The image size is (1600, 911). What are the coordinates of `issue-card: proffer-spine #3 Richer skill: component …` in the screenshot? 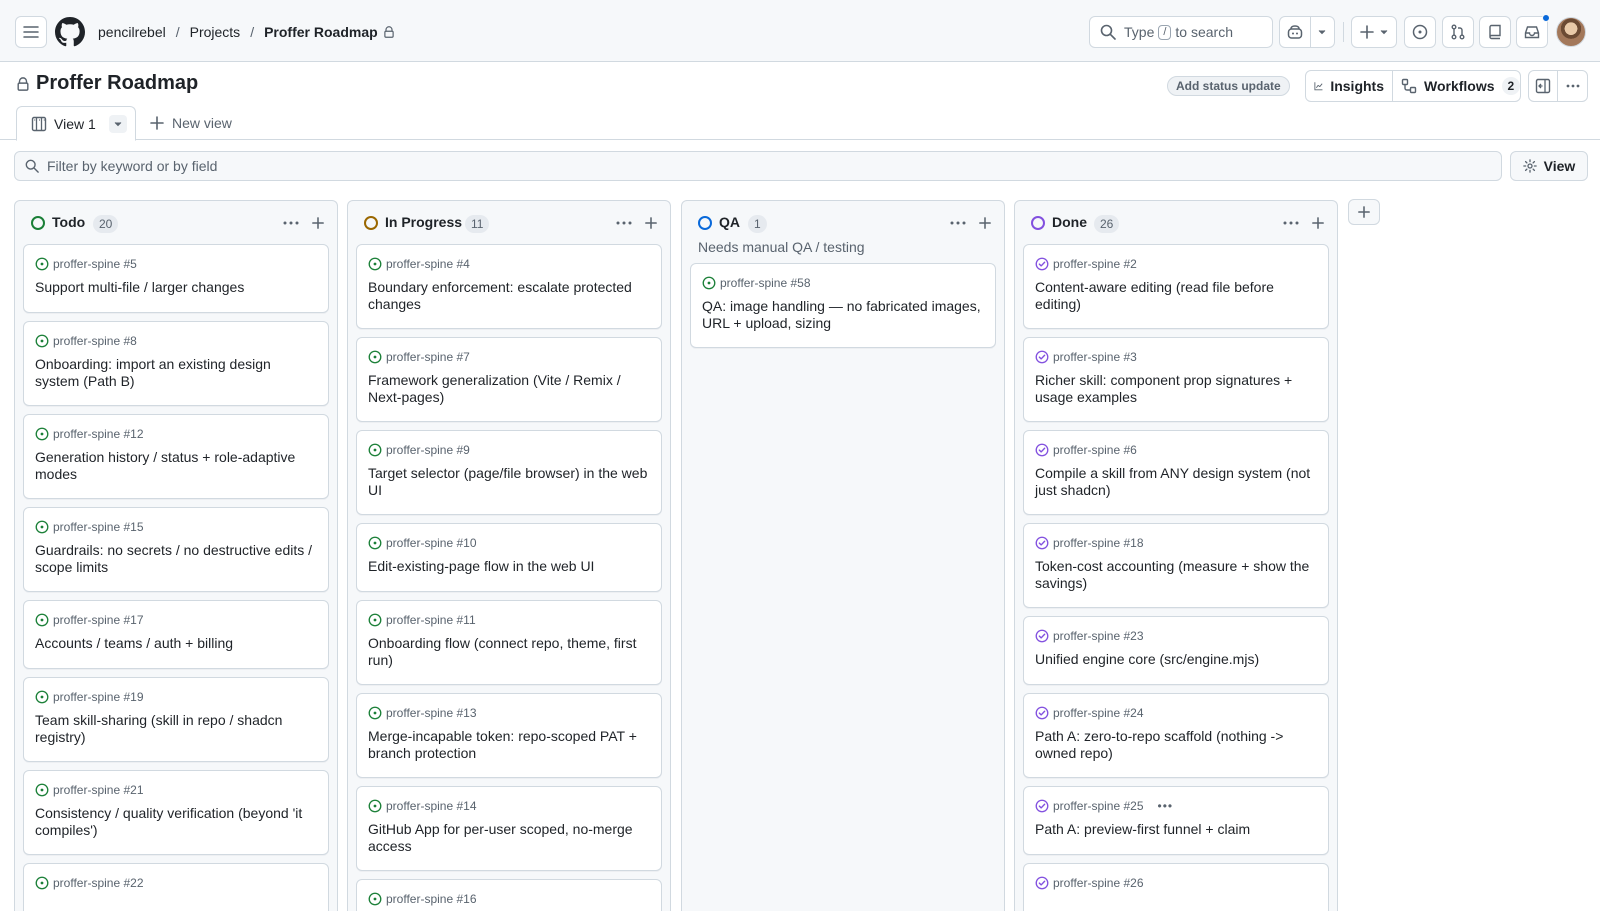 It's located at (1176, 379).